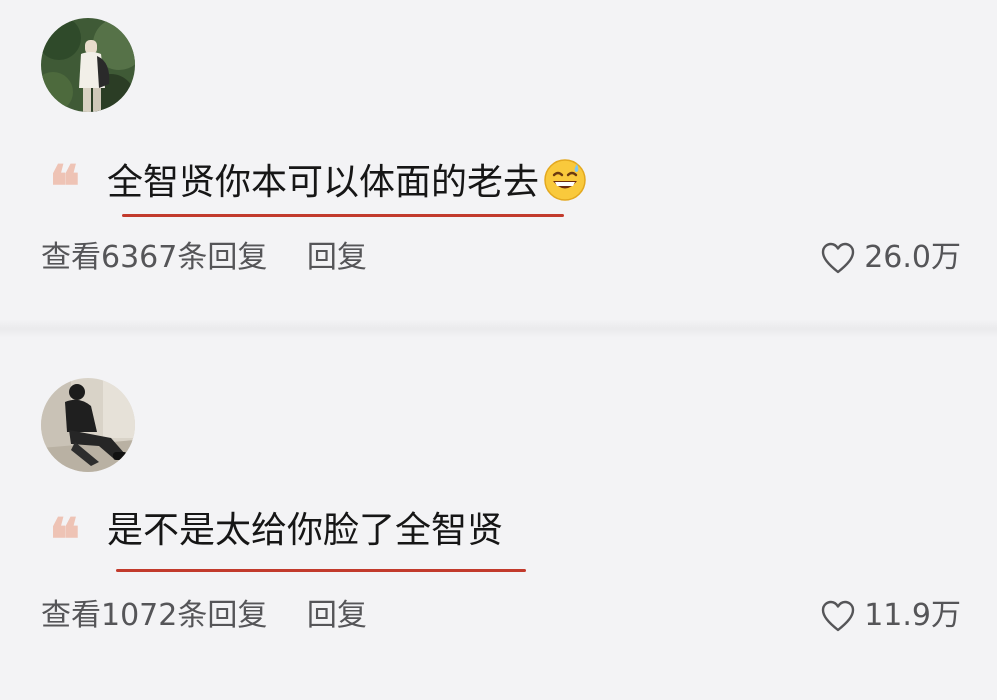 The image size is (997, 700). What do you see at coordinates (154, 615) in the screenshot?
I see `view-replies-link: 查看1072条回复` at bounding box center [154, 615].